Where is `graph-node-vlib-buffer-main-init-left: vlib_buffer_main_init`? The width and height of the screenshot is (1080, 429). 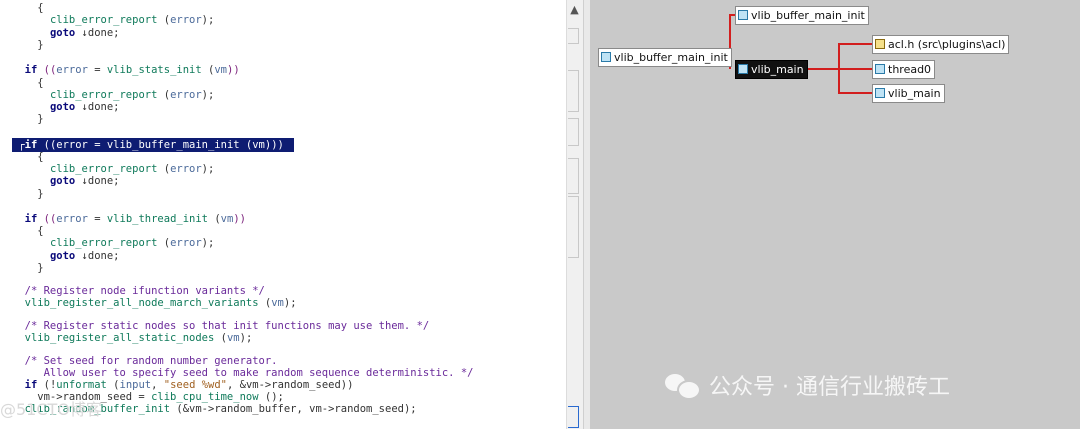 graph-node-vlib-buffer-main-init-left: vlib_buffer_main_init is located at coordinates (665, 57).